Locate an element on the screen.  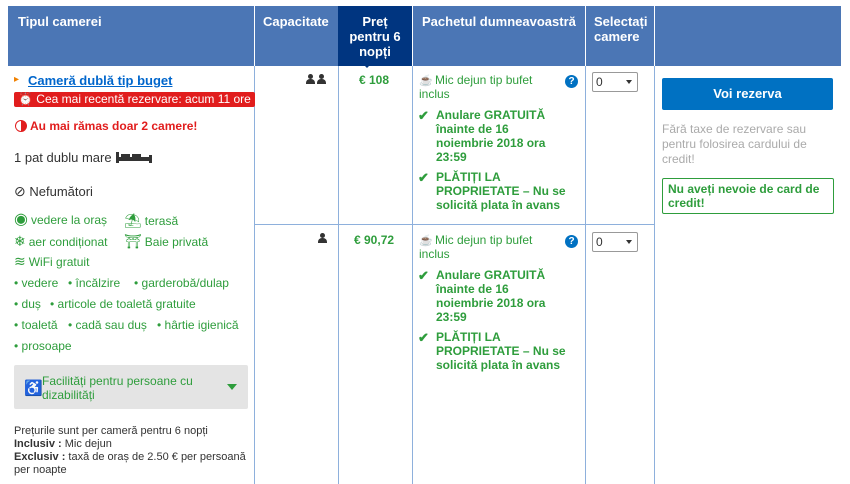
amenity-item: • articole de toaletă gratuite is located at coordinates (123, 304).